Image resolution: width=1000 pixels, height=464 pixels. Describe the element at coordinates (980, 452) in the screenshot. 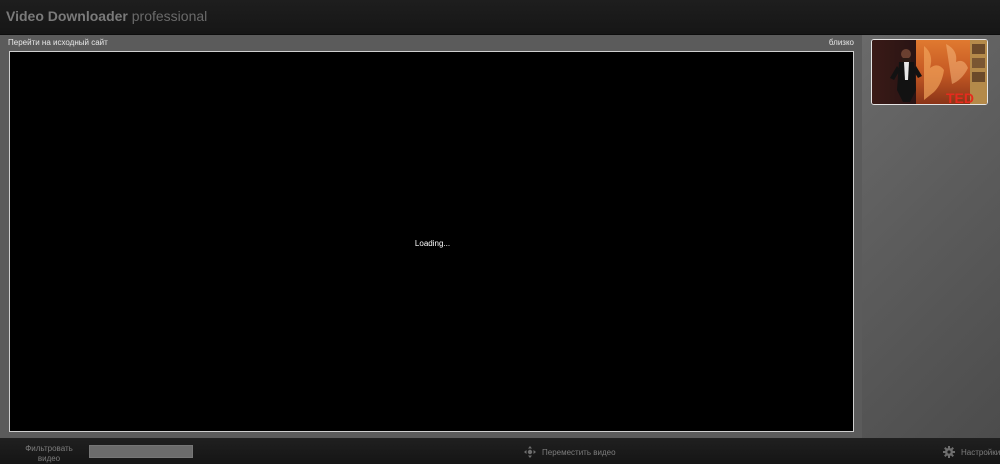

I see `settings-label: Настройки` at that location.